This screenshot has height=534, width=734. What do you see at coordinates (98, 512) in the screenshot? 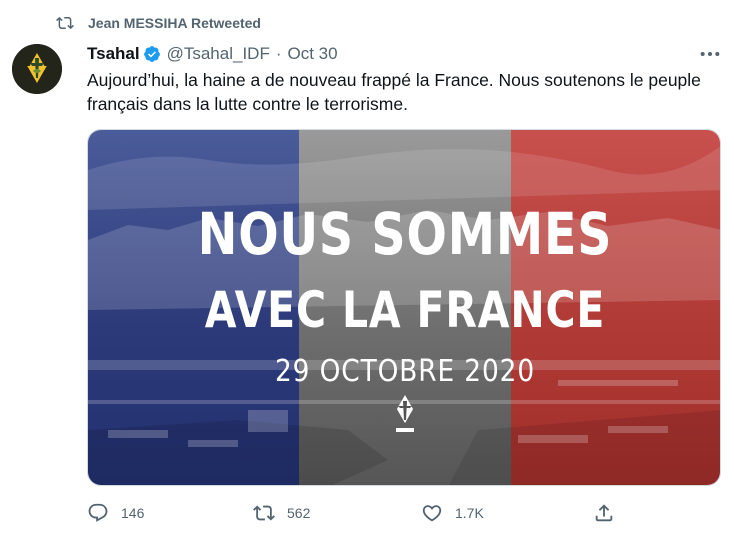
I see `reply-icon` at bounding box center [98, 512].